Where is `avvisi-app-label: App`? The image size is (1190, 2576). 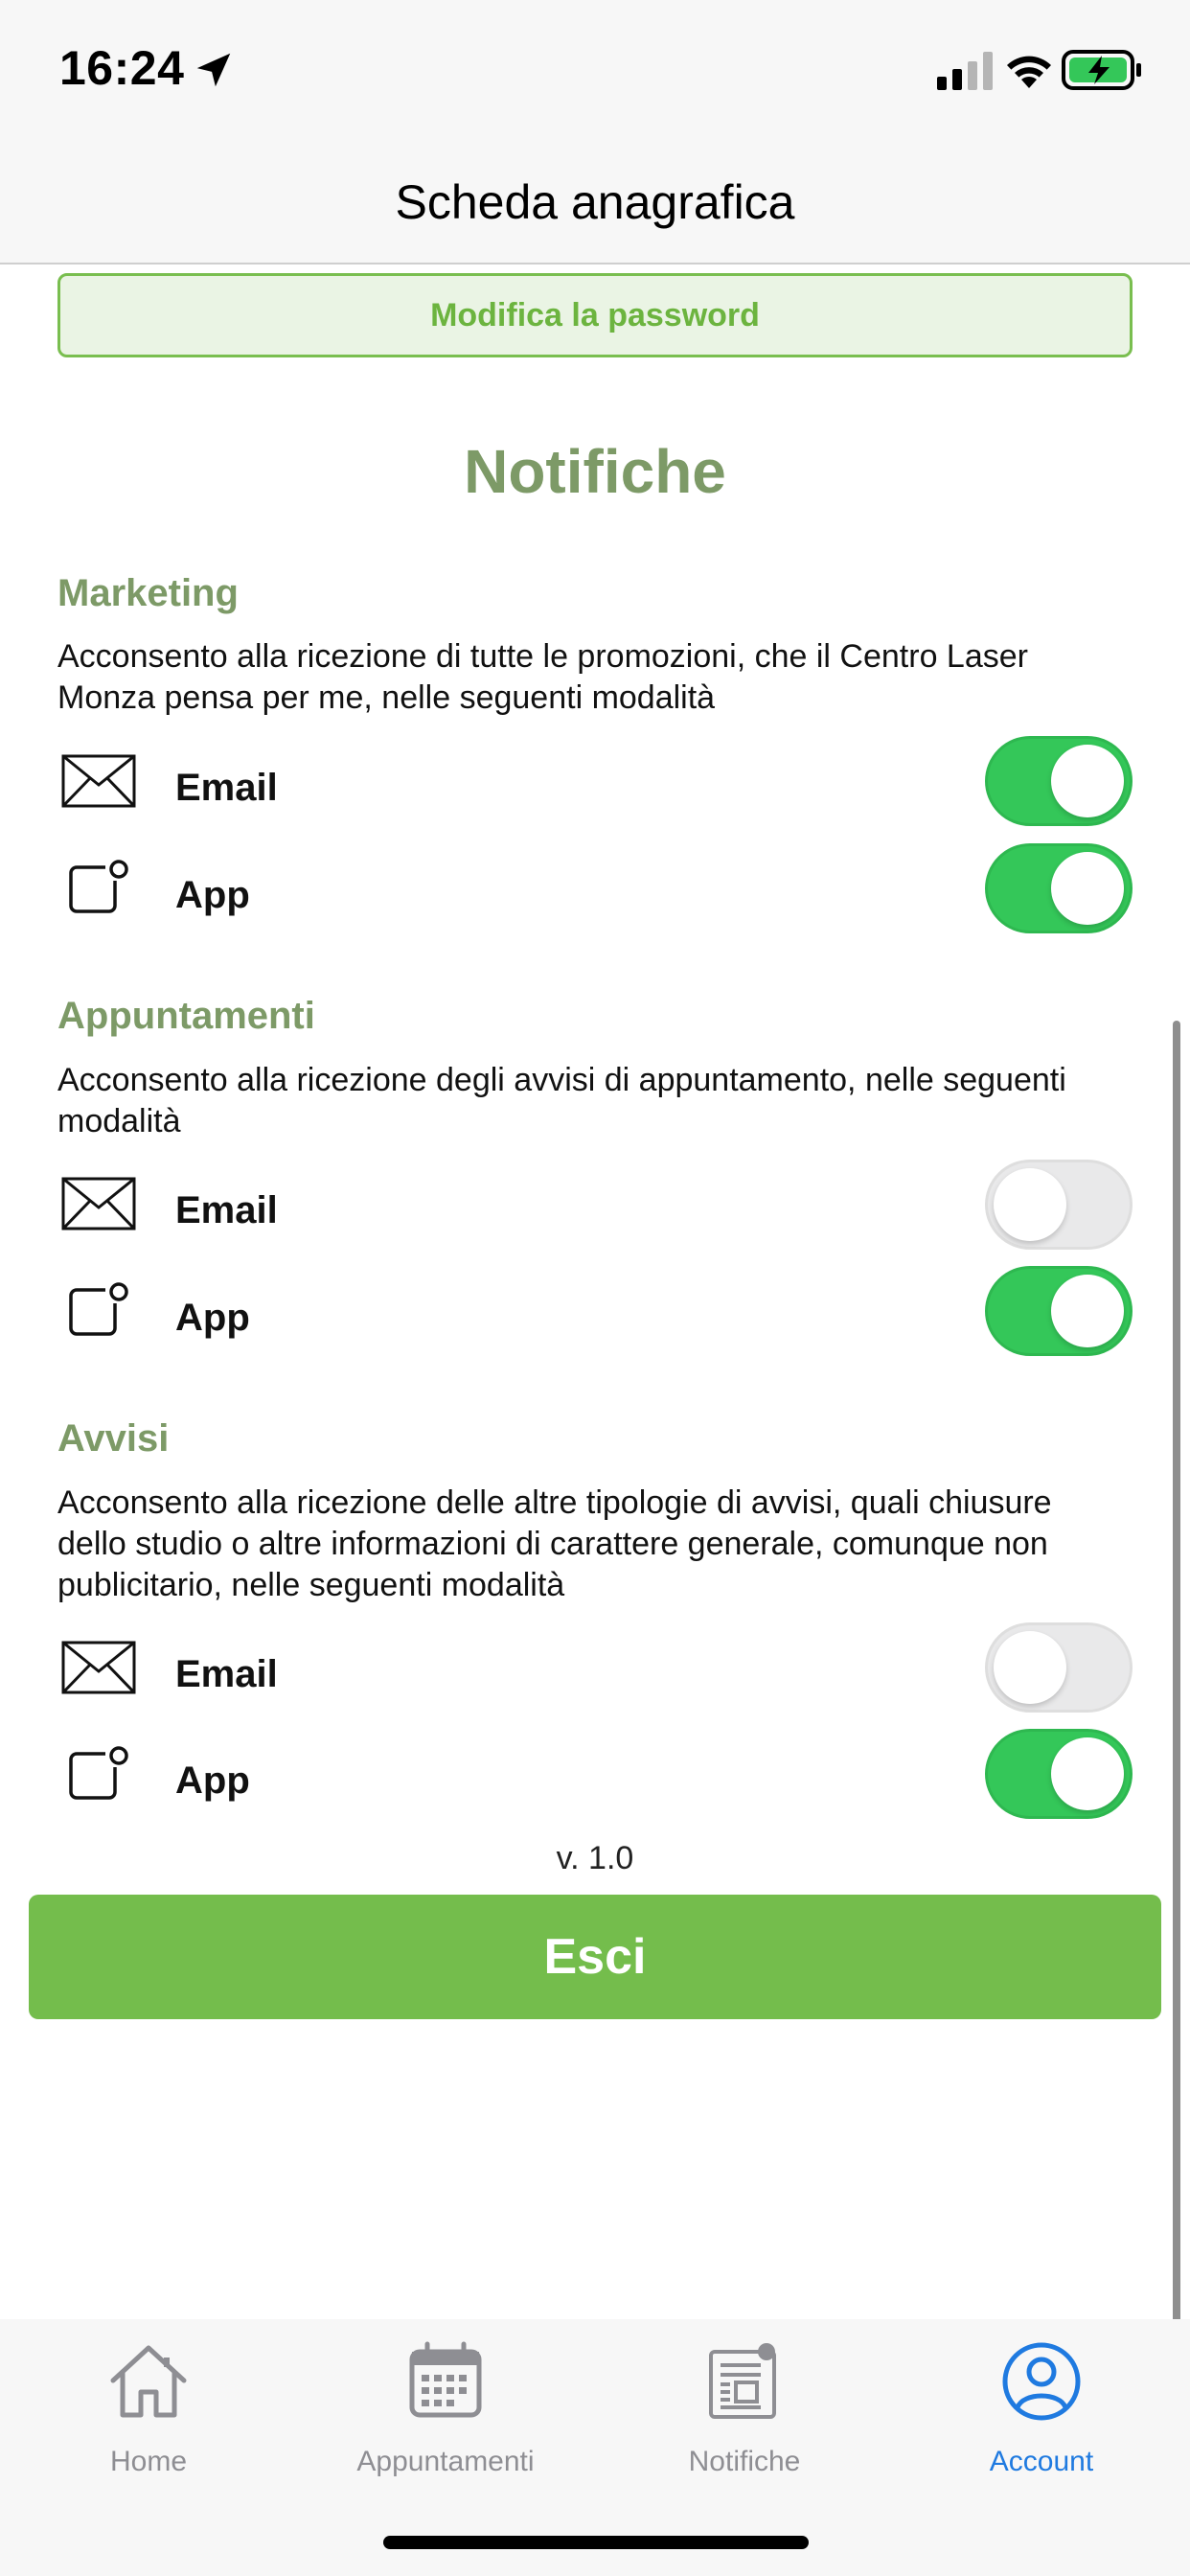 avvisi-app-label: App is located at coordinates (213, 1781).